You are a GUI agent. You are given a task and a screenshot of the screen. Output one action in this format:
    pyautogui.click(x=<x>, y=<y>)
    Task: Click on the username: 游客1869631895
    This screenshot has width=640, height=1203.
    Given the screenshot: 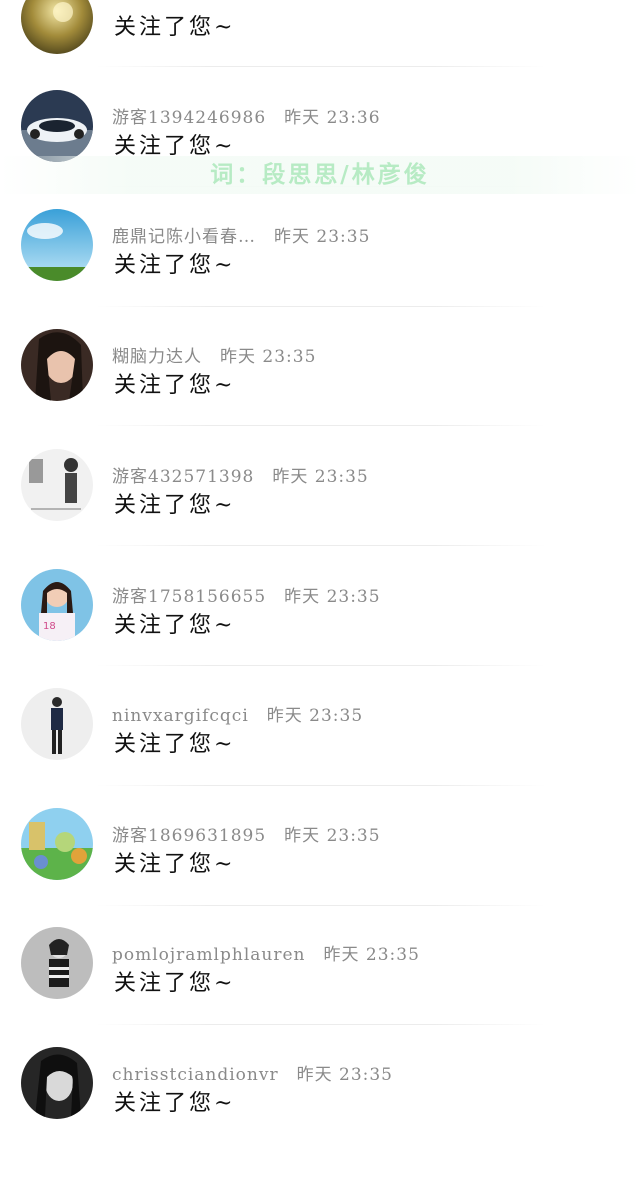 What is the action you would take?
    pyautogui.click(x=189, y=836)
    